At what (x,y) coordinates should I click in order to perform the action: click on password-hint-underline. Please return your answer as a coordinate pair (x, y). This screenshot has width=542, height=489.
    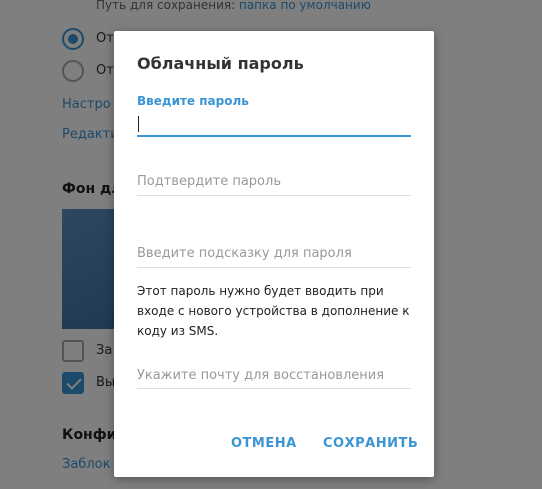
    Looking at the image, I should click on (274, 267).